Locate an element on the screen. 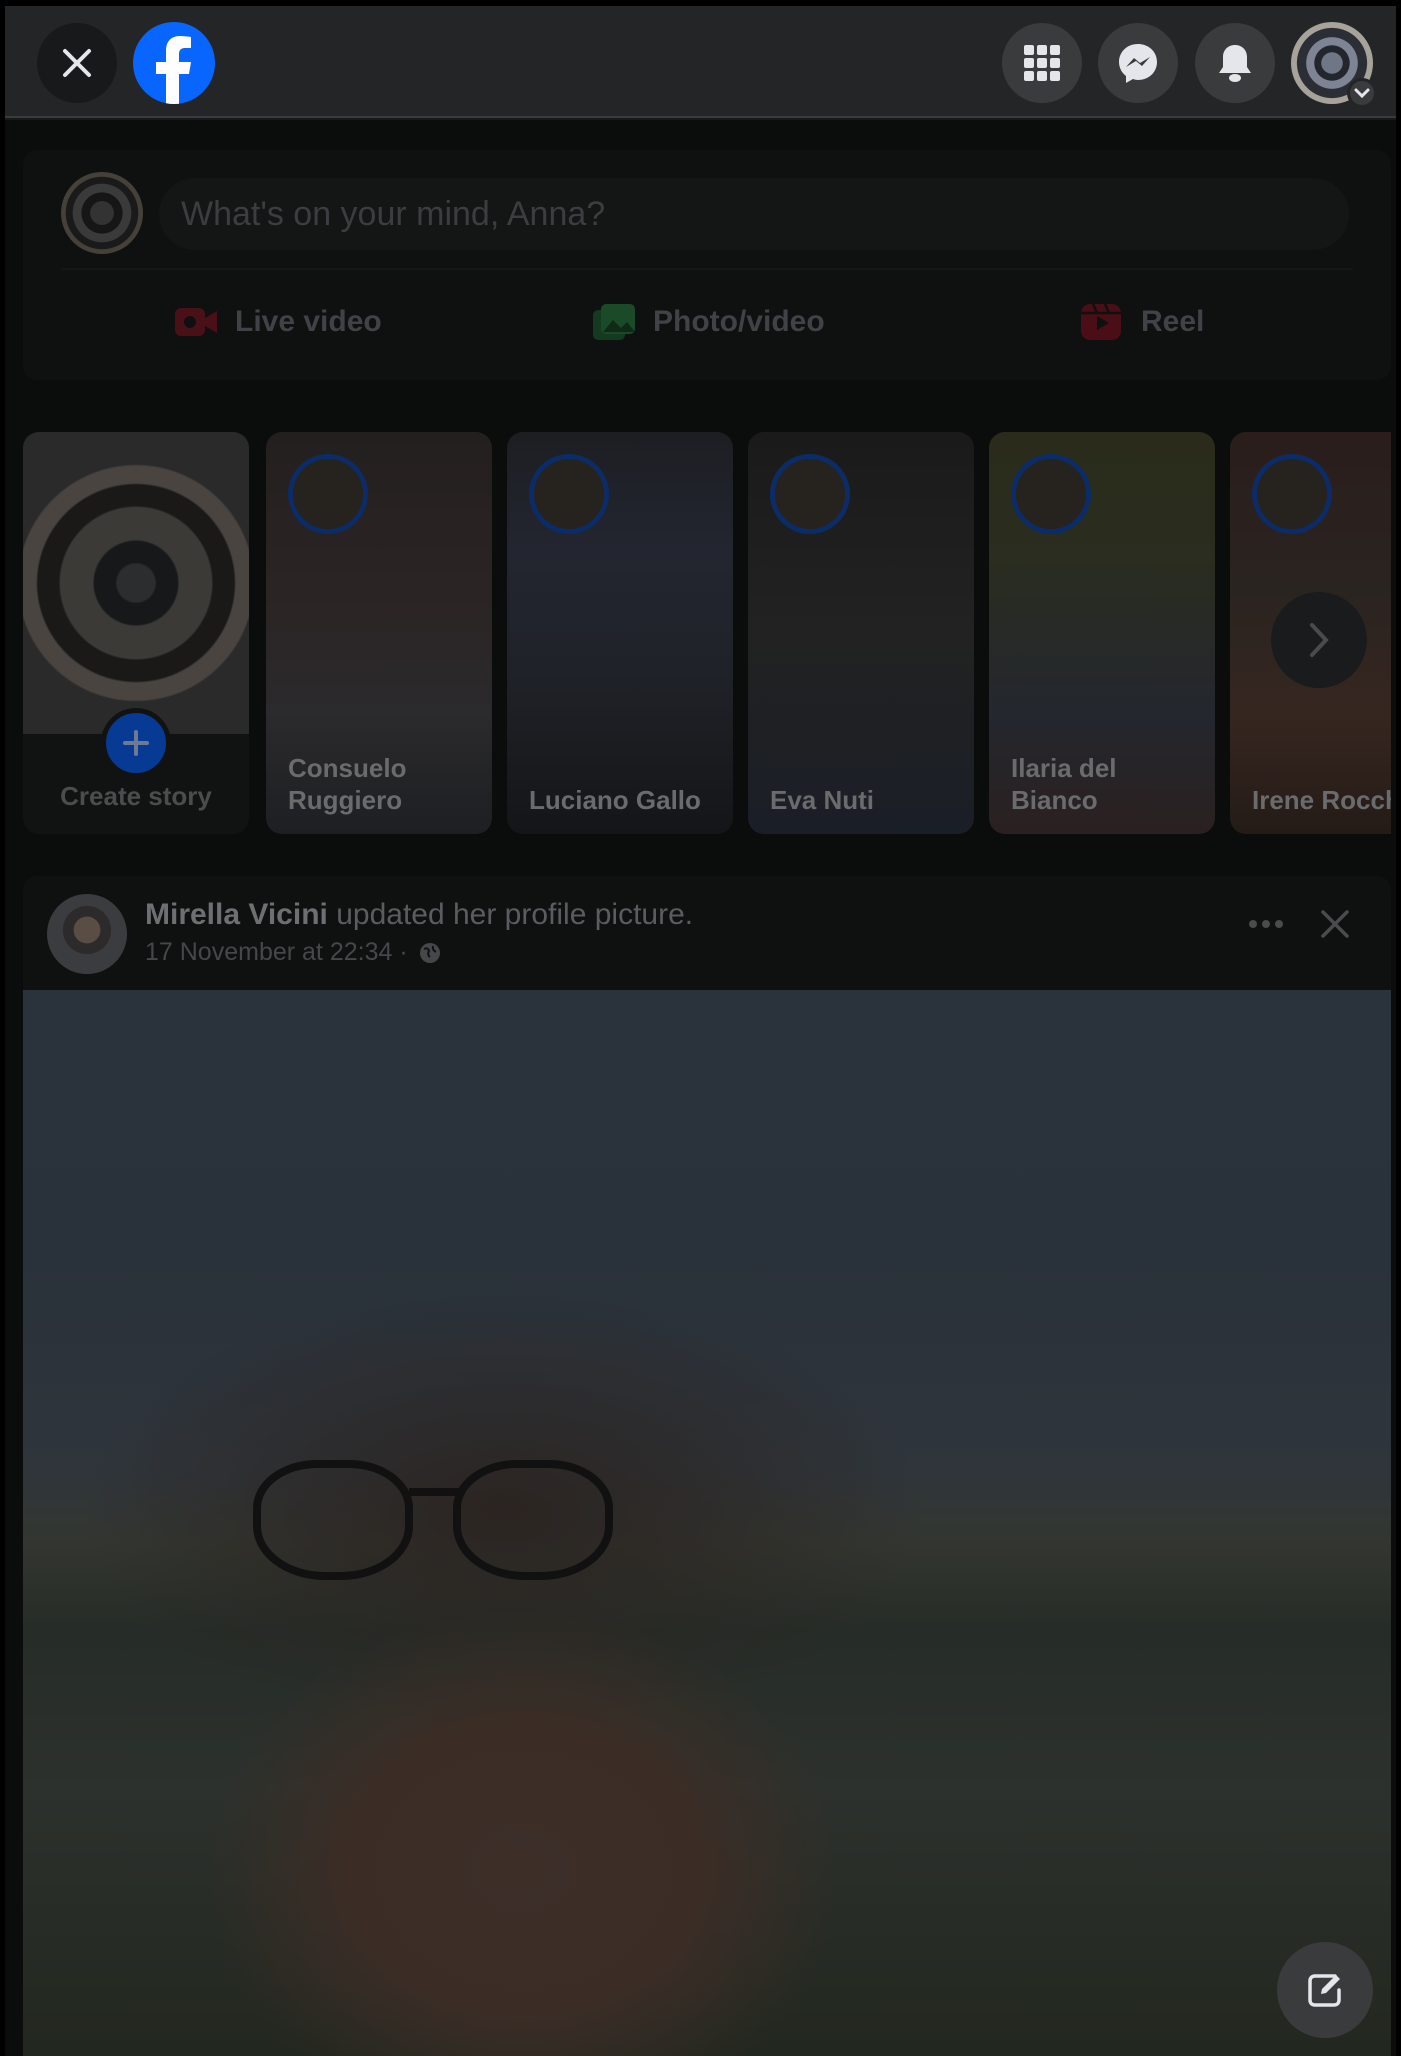 This screenshot has height=2056, width=1401. live-video-button: Live video is located at coordinates (277, 322).